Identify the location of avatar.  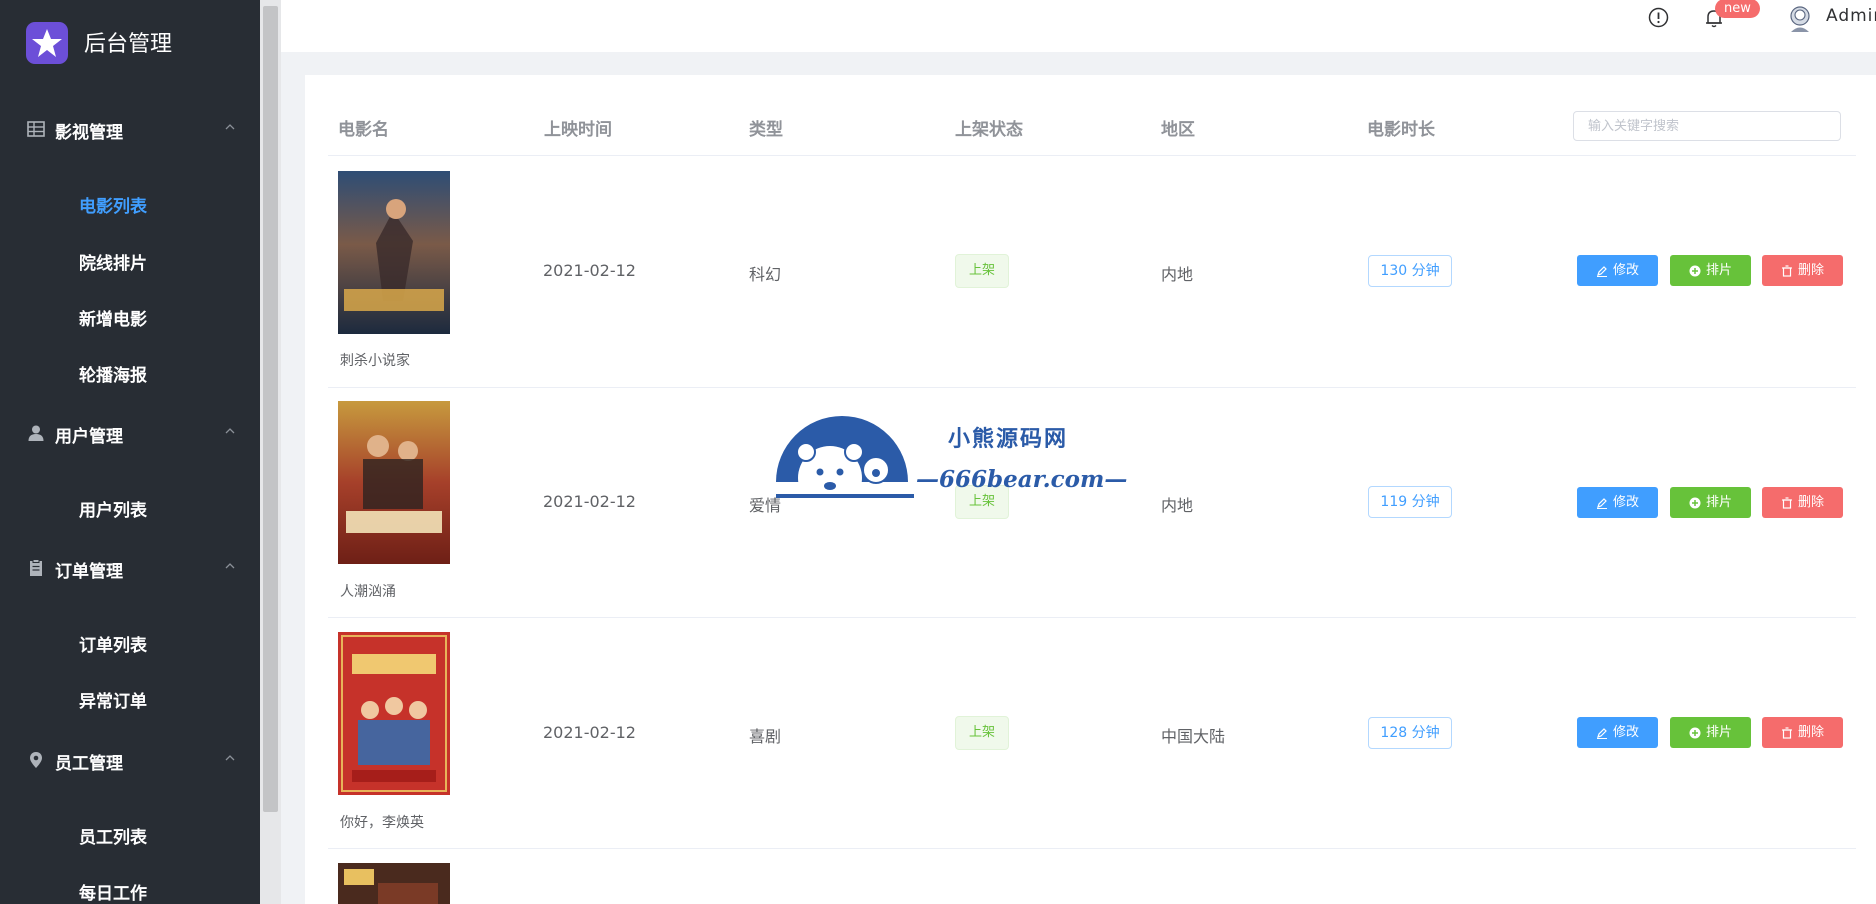
(1800, 19).